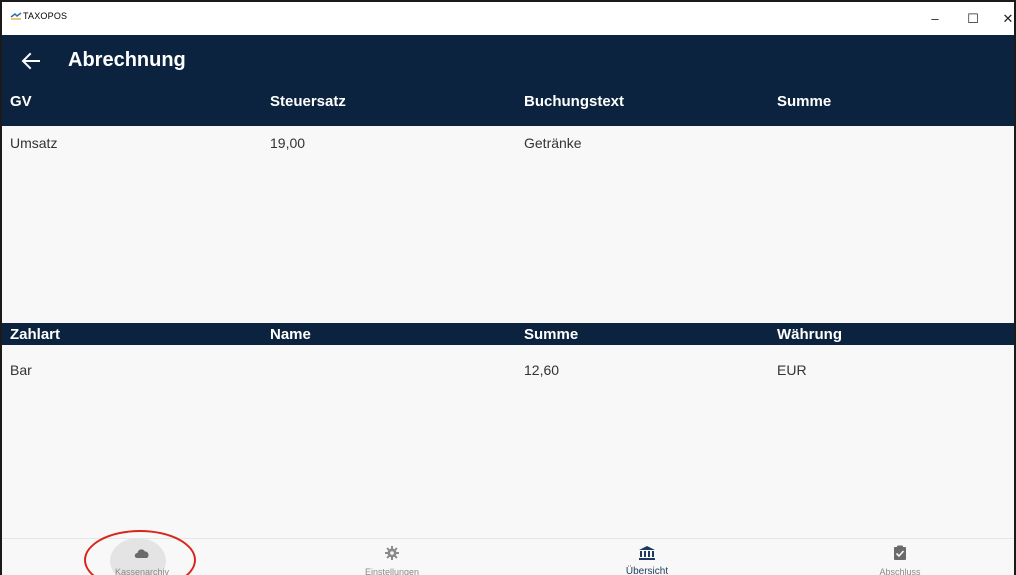  I want to click on nav-item-uebersicht: Übersicht, so click(647, 556).